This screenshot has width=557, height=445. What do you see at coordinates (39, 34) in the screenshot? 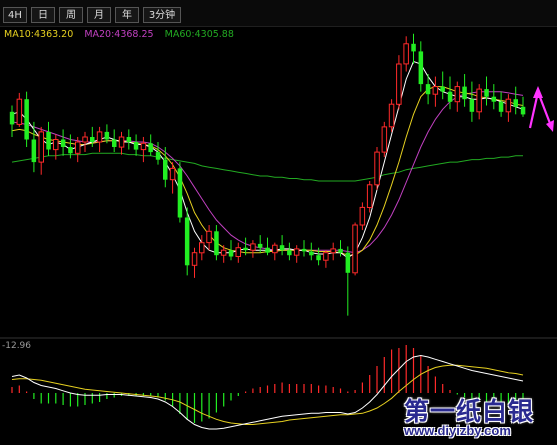
I see `ma10-label: MA10:4363.20` at bounding box center [39, 34].